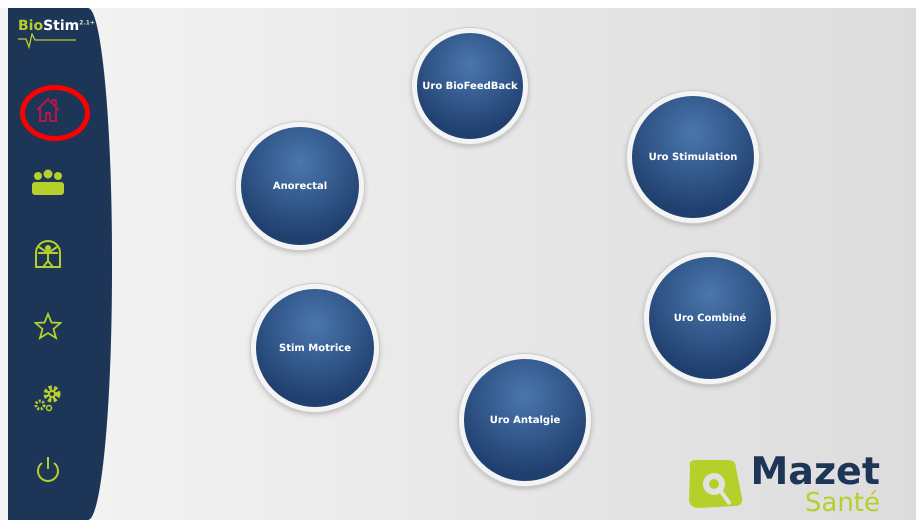  Describe the element at coordinates (842, 503) in the screenshot. I see `brand-subtitle: Santé` at that location.